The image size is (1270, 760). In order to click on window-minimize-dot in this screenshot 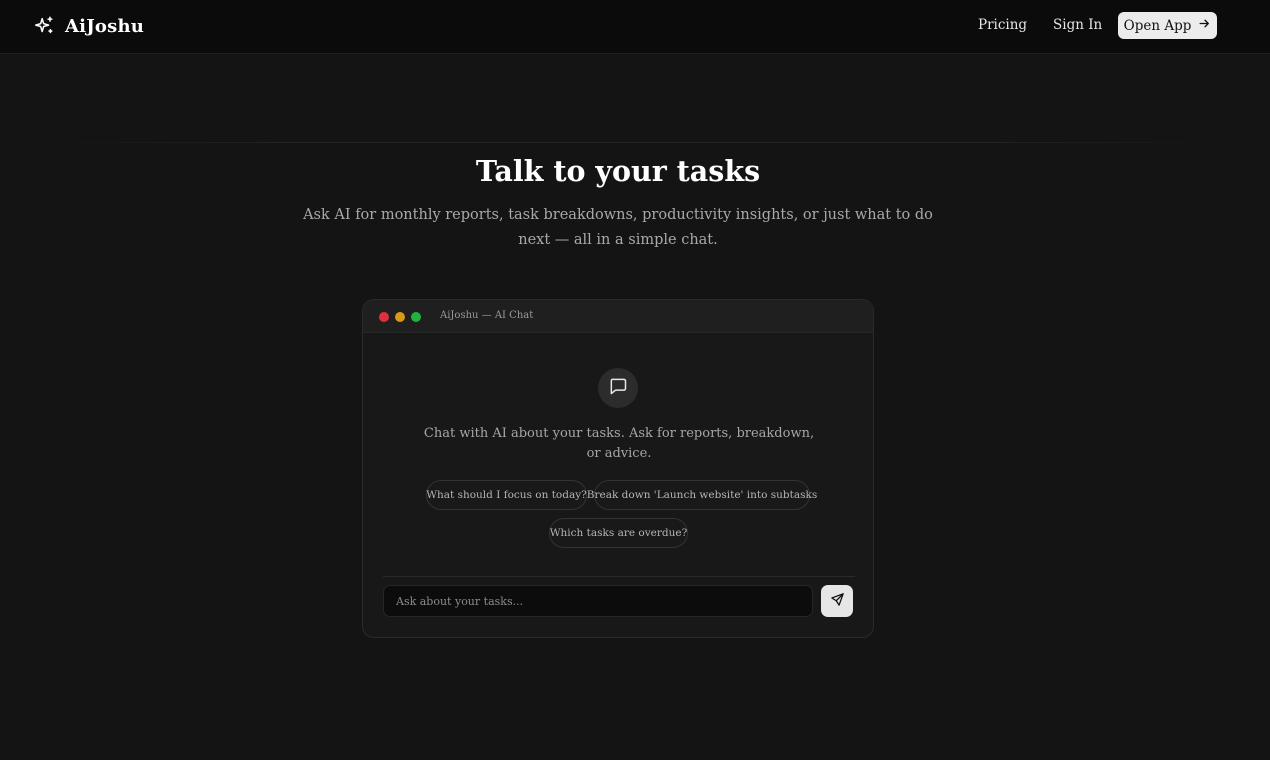, I will do `click(400, 317)`.